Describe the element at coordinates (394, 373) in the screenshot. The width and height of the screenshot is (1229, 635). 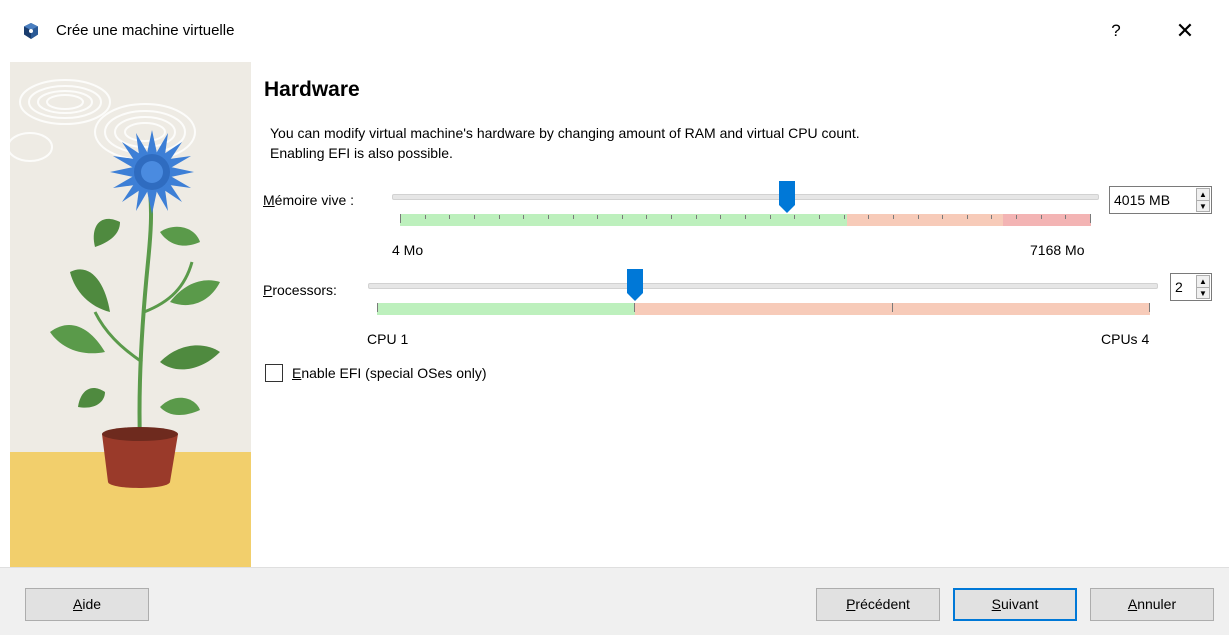
I see `enable-efi-text: nable EFI (special OSes only)` at that location.